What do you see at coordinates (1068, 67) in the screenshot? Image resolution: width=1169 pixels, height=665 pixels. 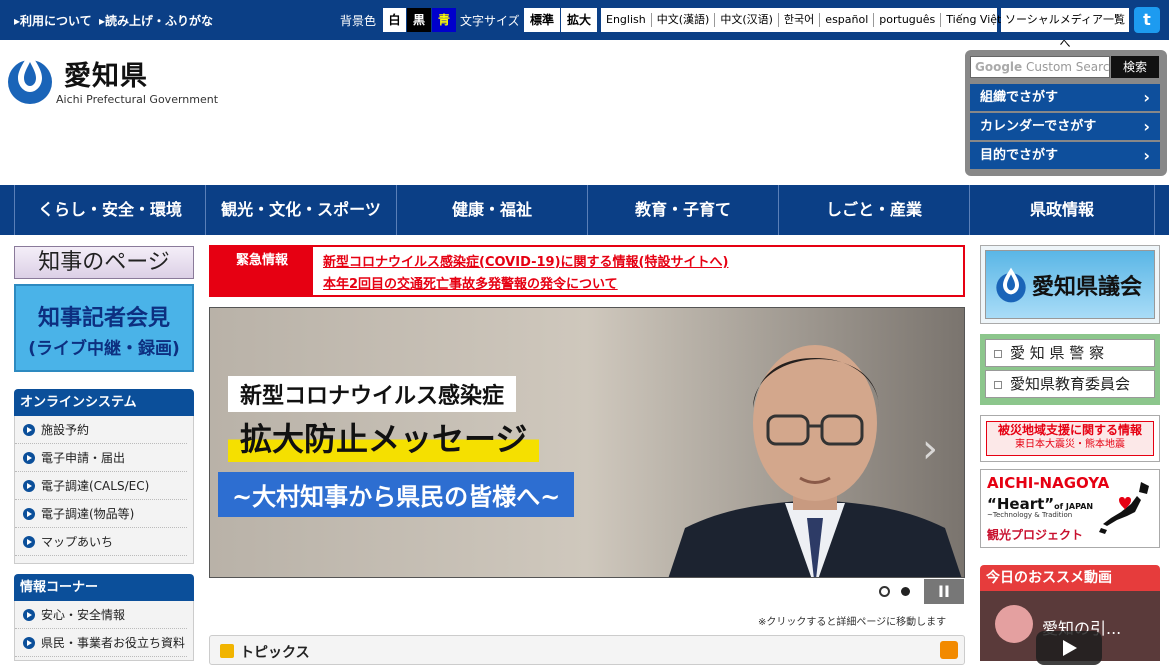 I see `search-placeholder: Custom Search` at bounding box center [1068, 67].